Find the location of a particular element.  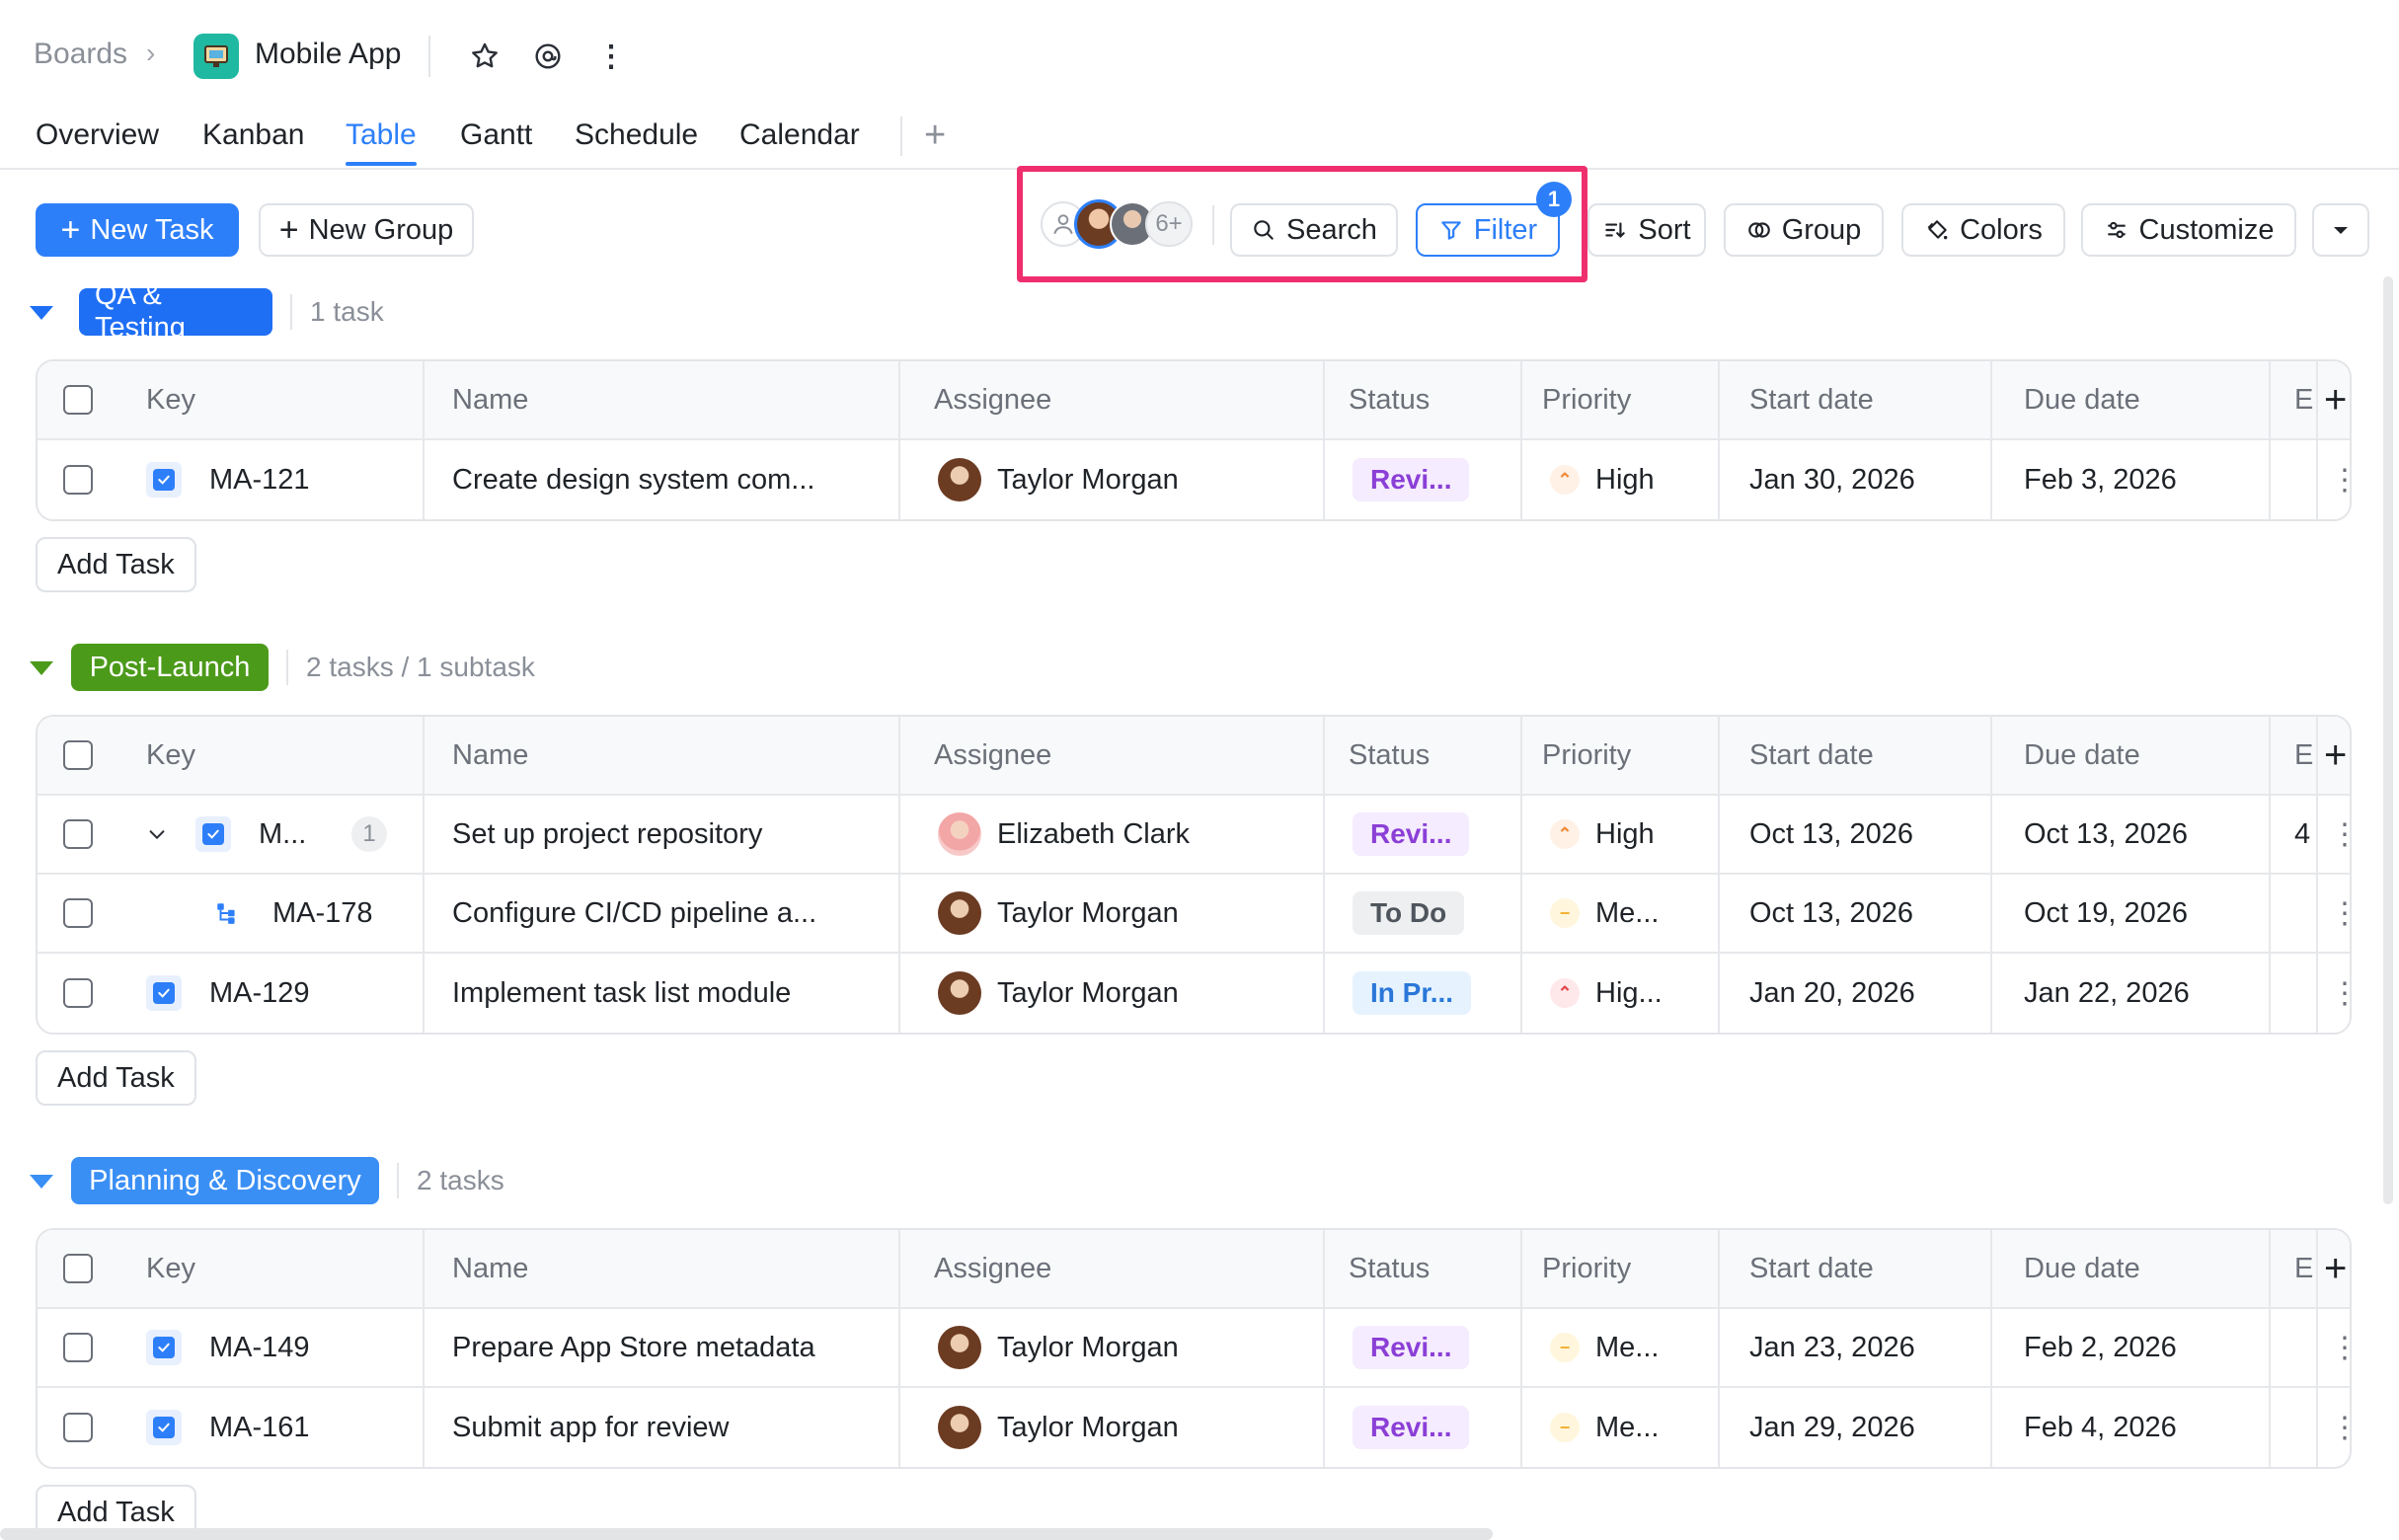

watch-icon is located at coordinates (548, 56).